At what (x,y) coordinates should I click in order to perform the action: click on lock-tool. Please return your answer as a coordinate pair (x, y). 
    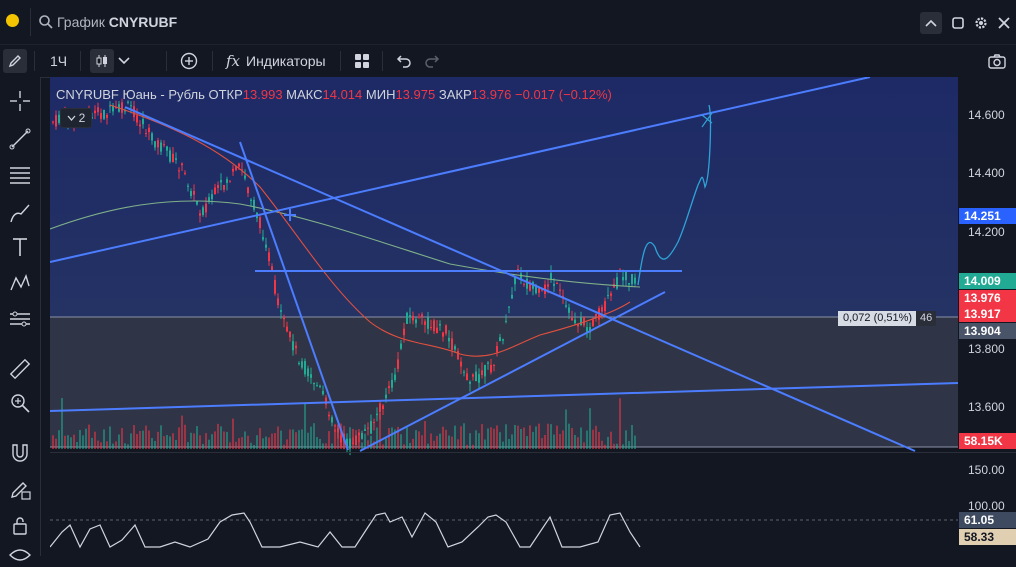
    Looking at the image, I should click on (20, 525).